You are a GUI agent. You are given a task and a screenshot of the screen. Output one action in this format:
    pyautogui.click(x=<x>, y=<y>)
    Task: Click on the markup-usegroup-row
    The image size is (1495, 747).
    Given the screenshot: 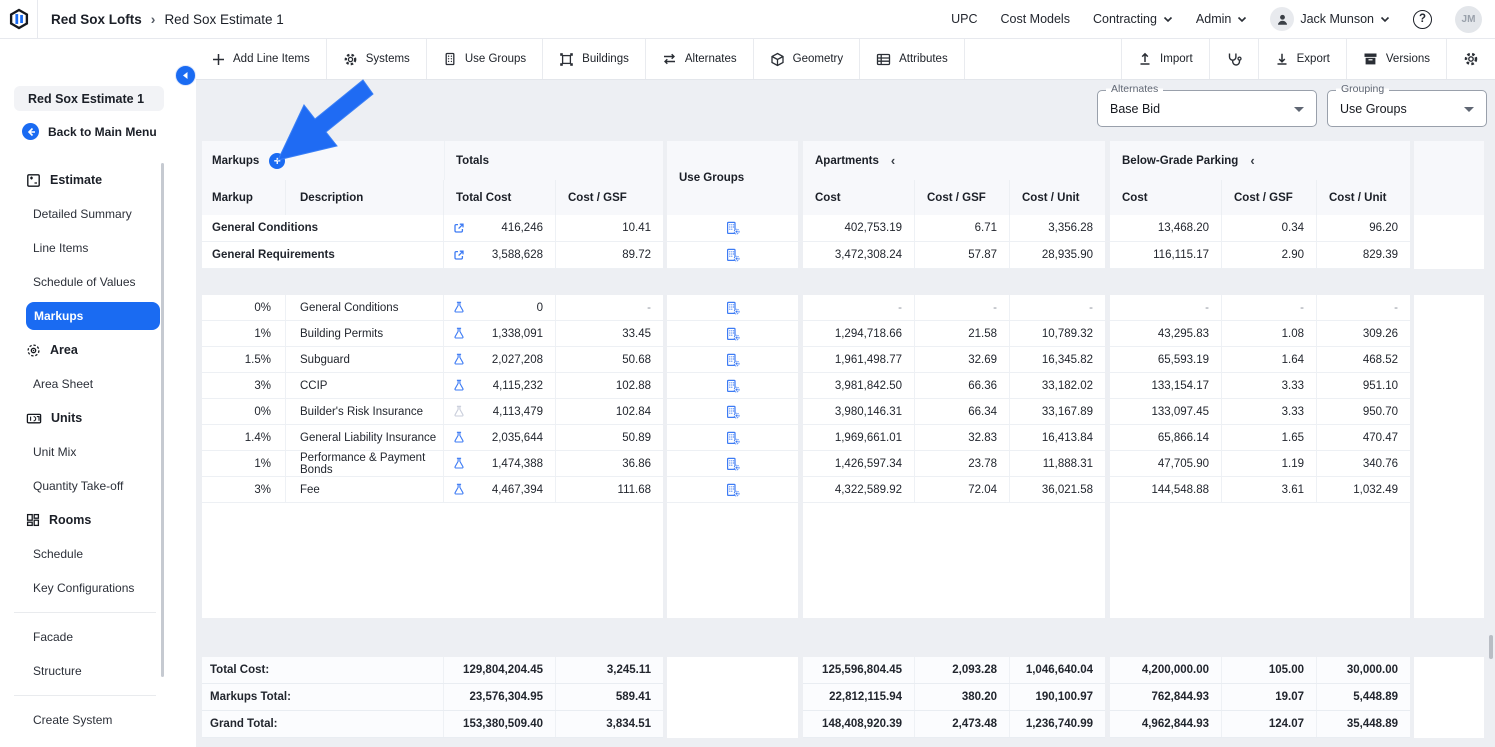 What is the action you would take?
    pyautogui.click(x=732, y=438)
    